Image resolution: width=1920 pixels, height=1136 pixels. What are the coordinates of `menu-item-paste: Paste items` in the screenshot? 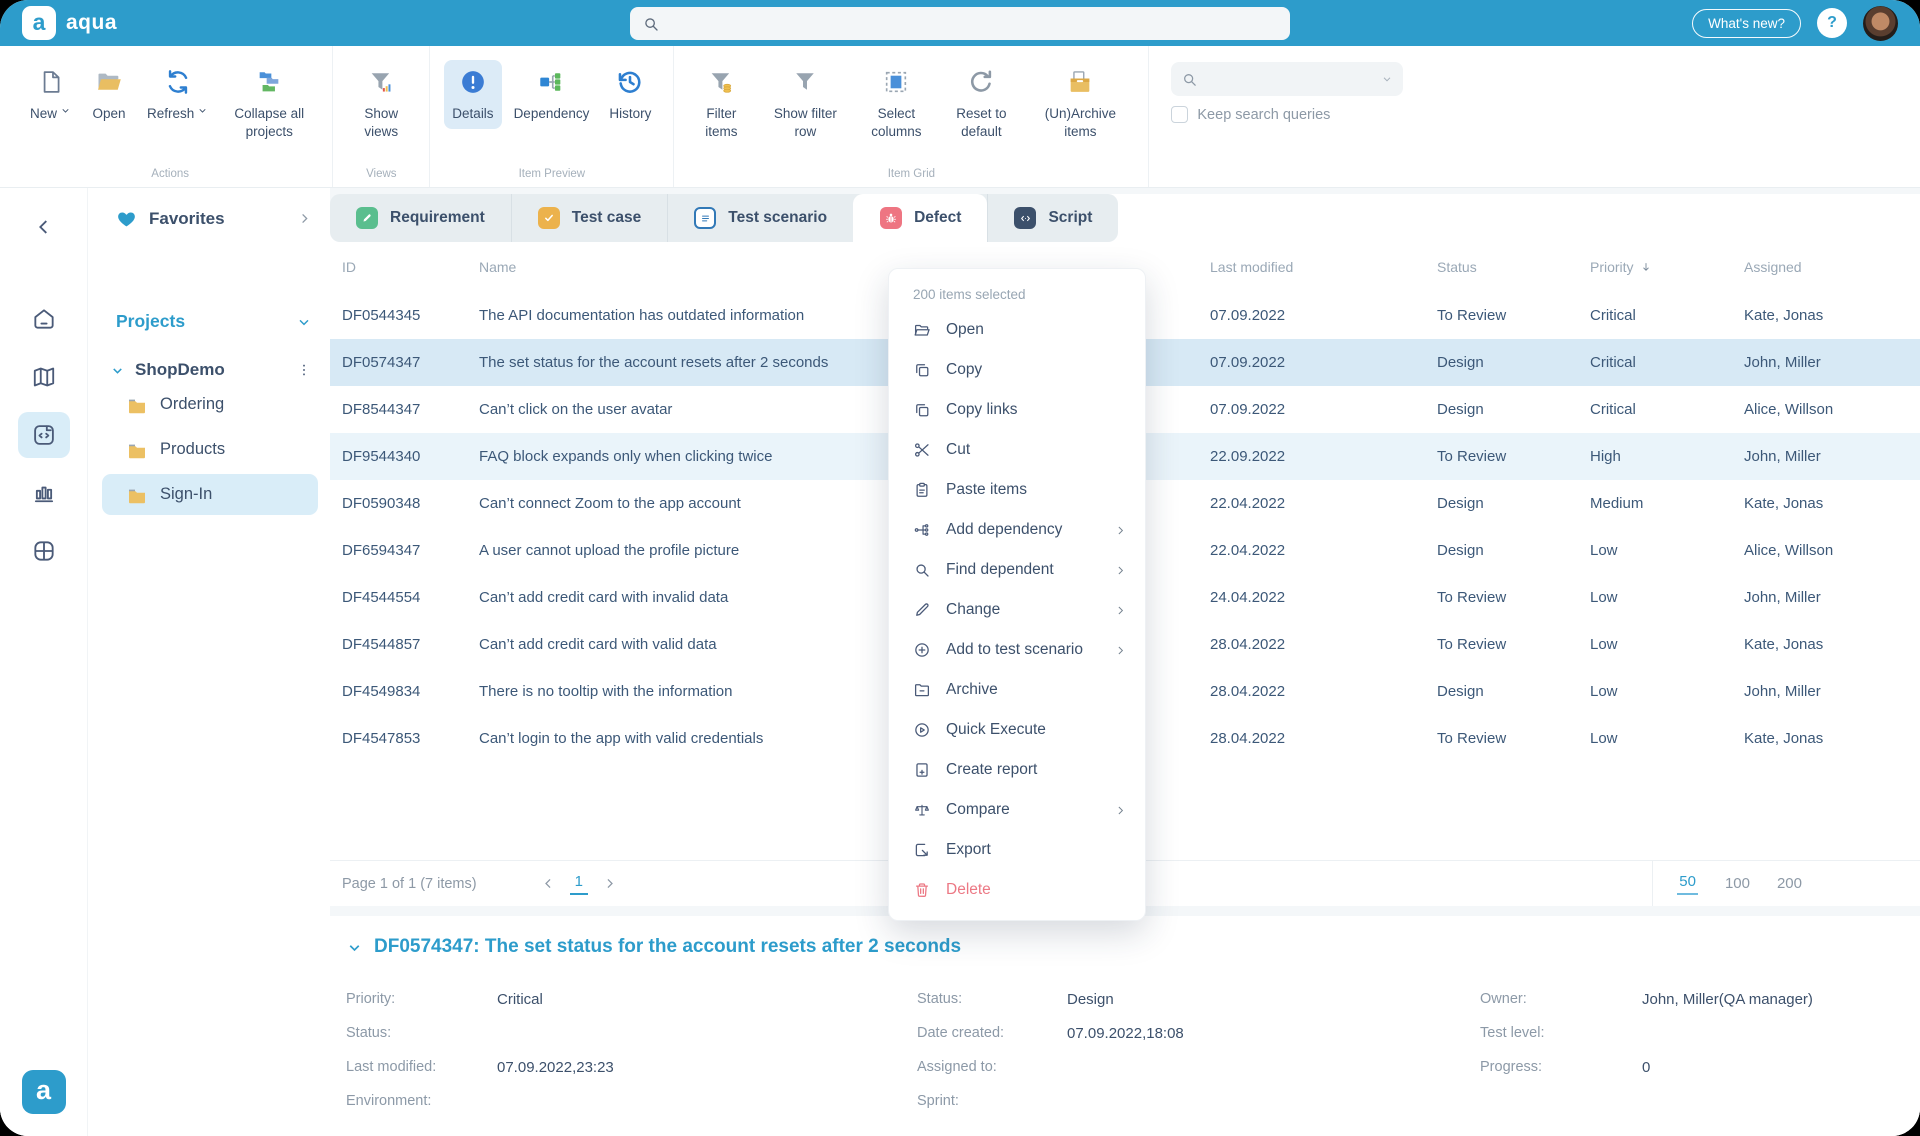 It's located at (1017, 490).